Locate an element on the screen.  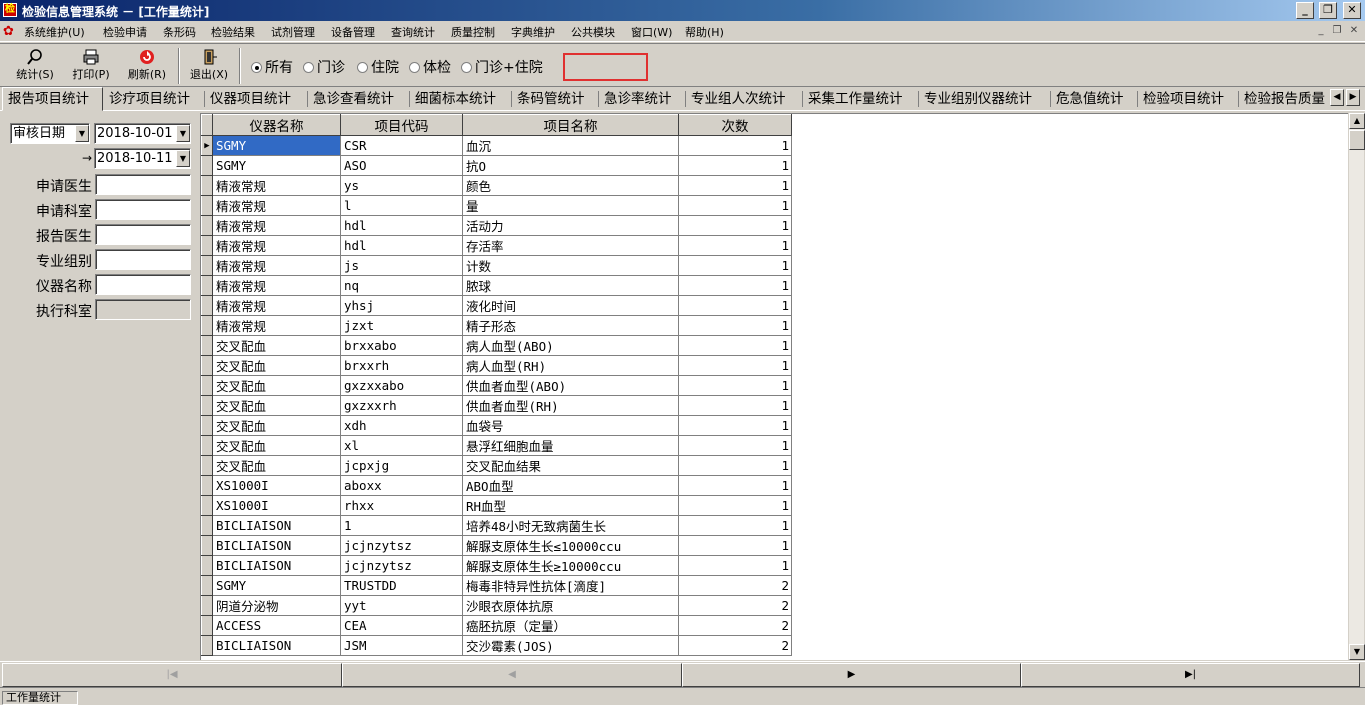
table-cell: 解脲支原体生长≥10000ccu is located at coordinates (570, 565).